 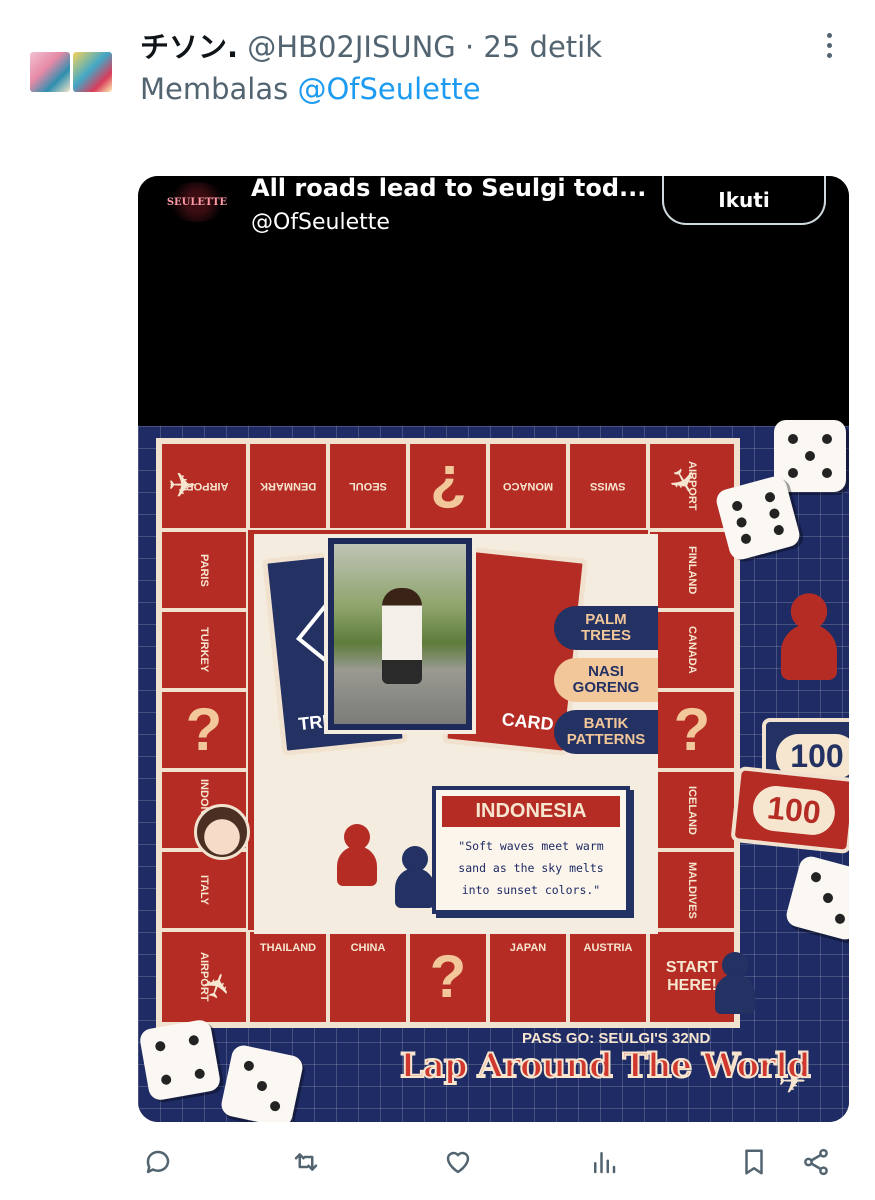 I want to click on board-cell-bottom-3: ?, so click(x=448, y=977).